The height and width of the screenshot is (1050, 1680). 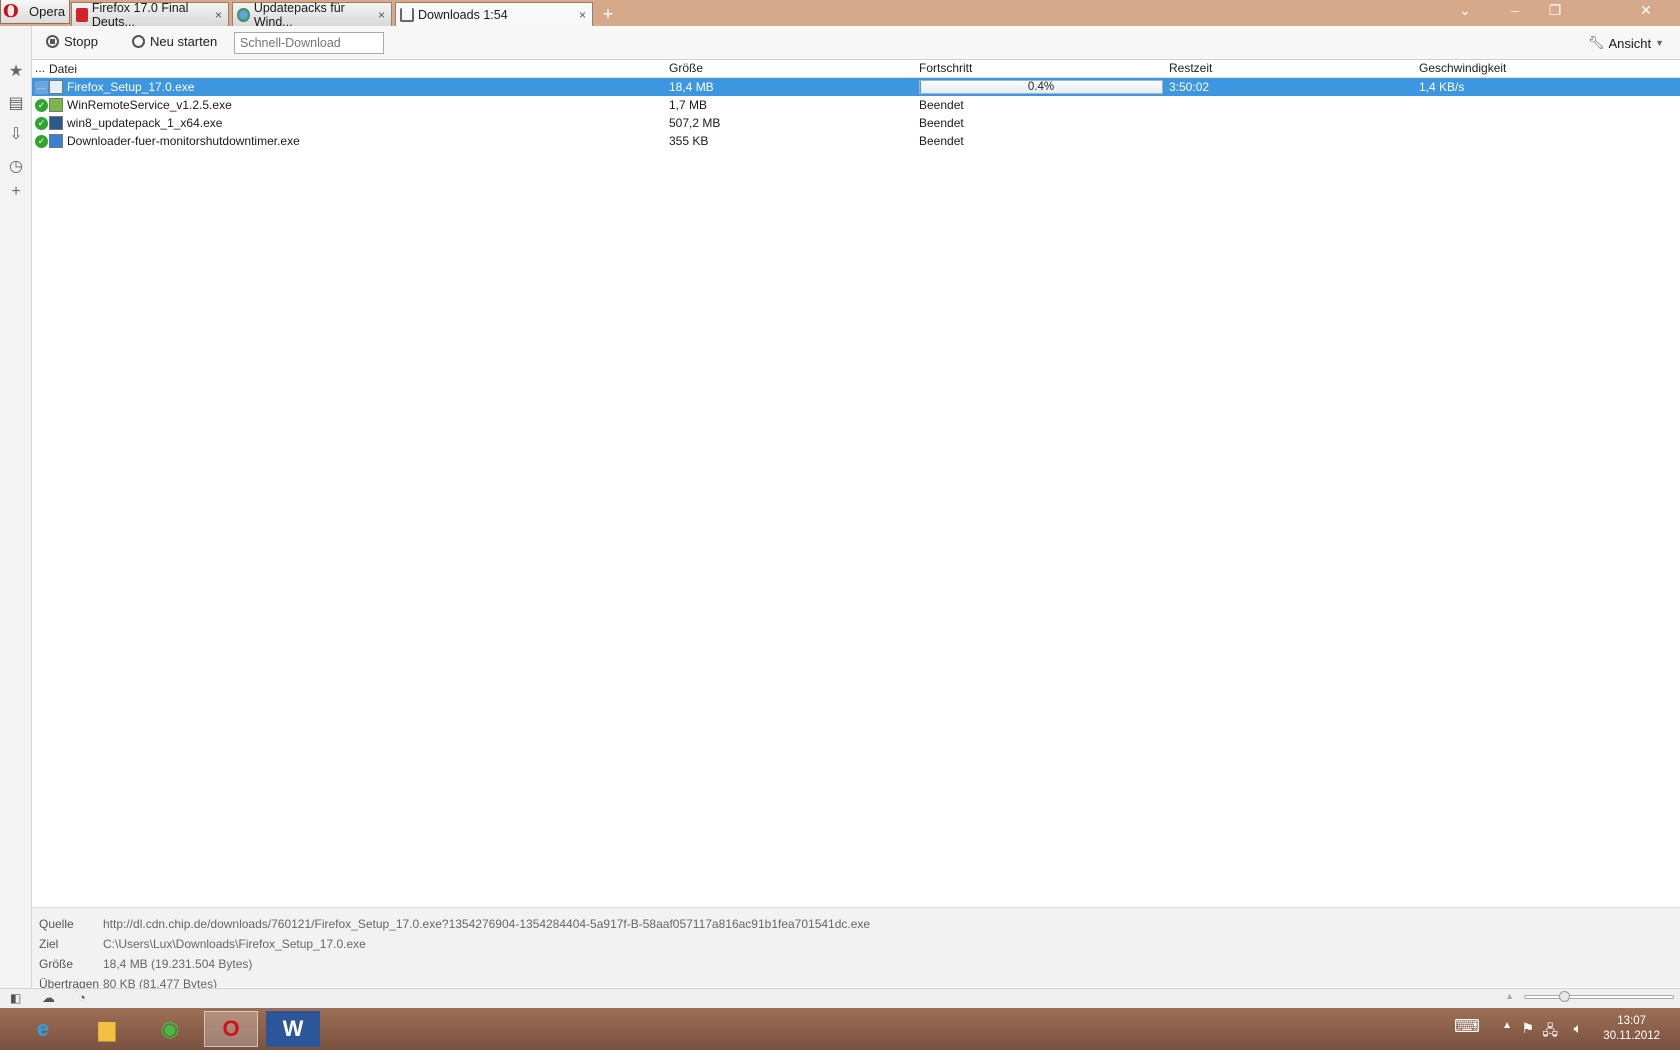 I want to click on restart-icon, so click(x=138, y=41).